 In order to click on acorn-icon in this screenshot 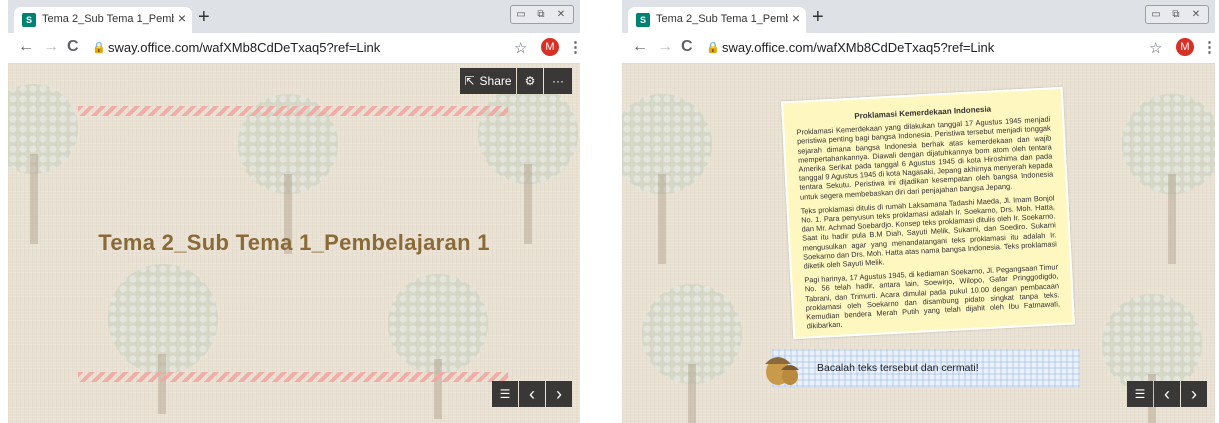, I will do `click(782, 371)`.